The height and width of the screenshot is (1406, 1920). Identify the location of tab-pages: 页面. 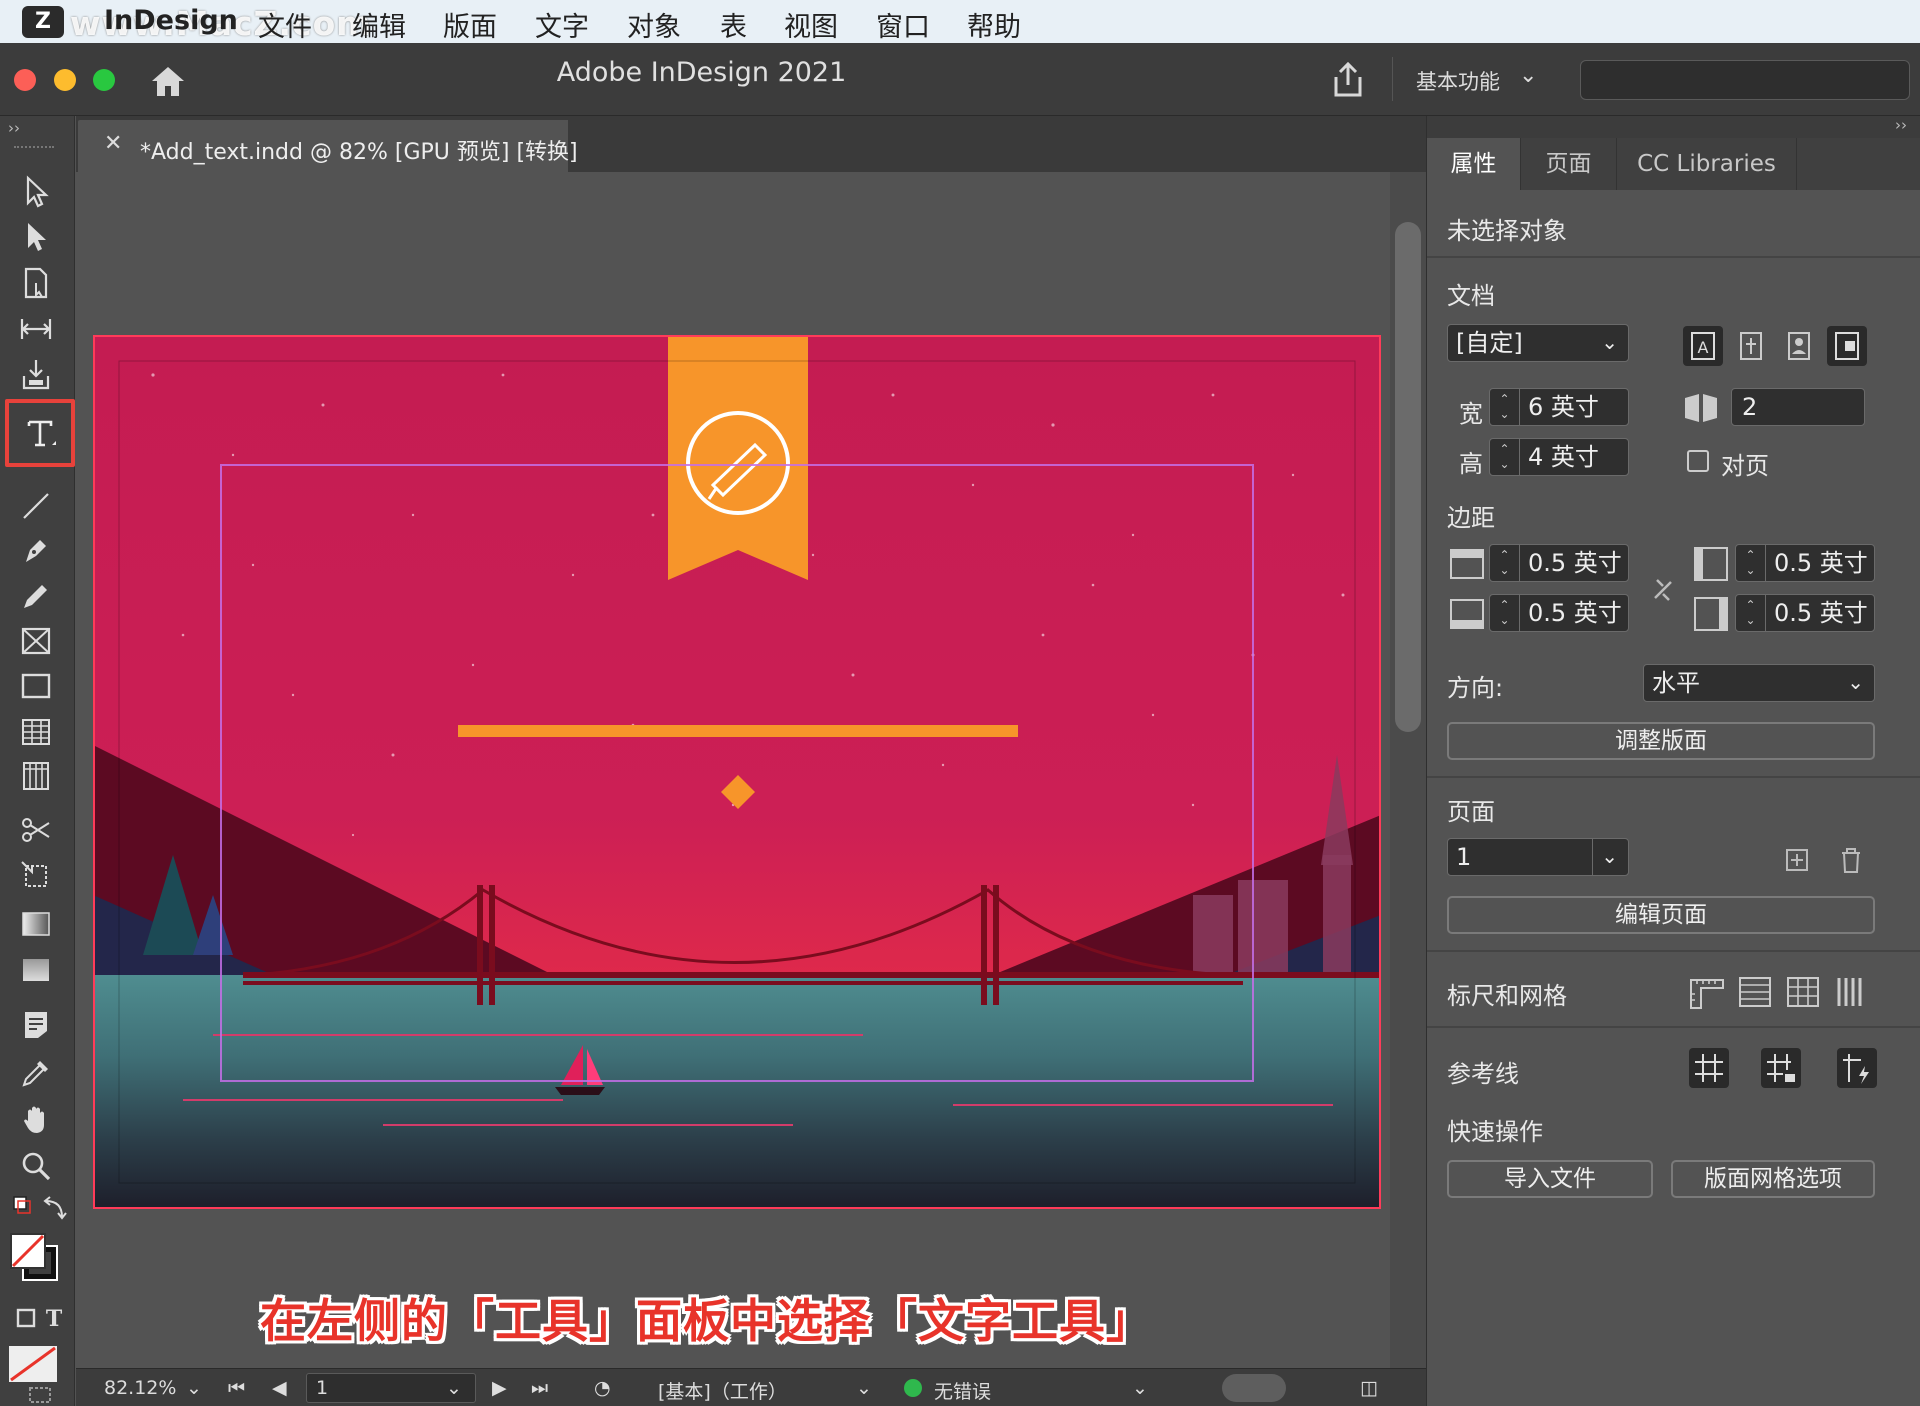
(1569, 164).